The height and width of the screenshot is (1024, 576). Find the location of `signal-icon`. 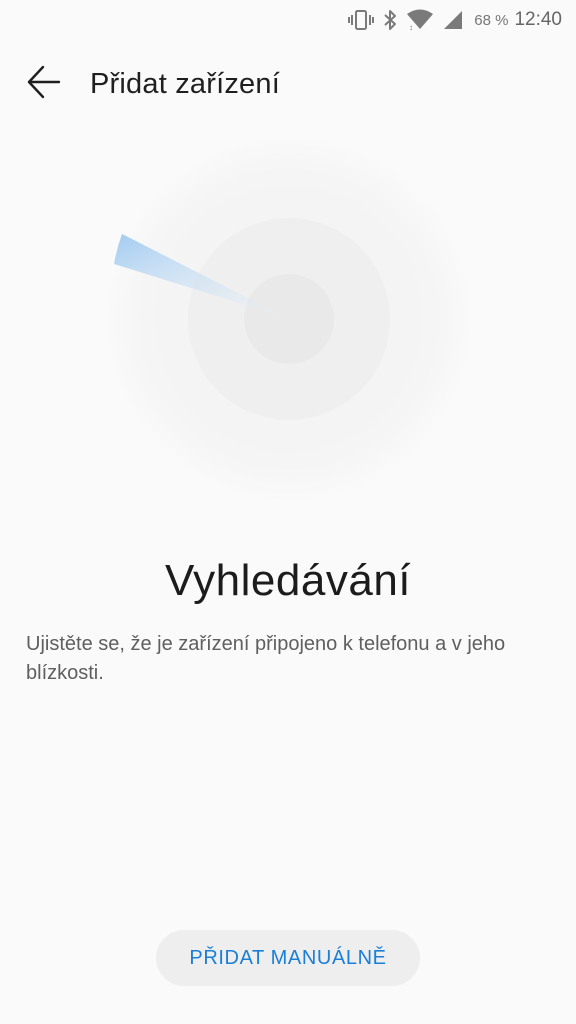

signal-icon is located at coordinates (453, 20).